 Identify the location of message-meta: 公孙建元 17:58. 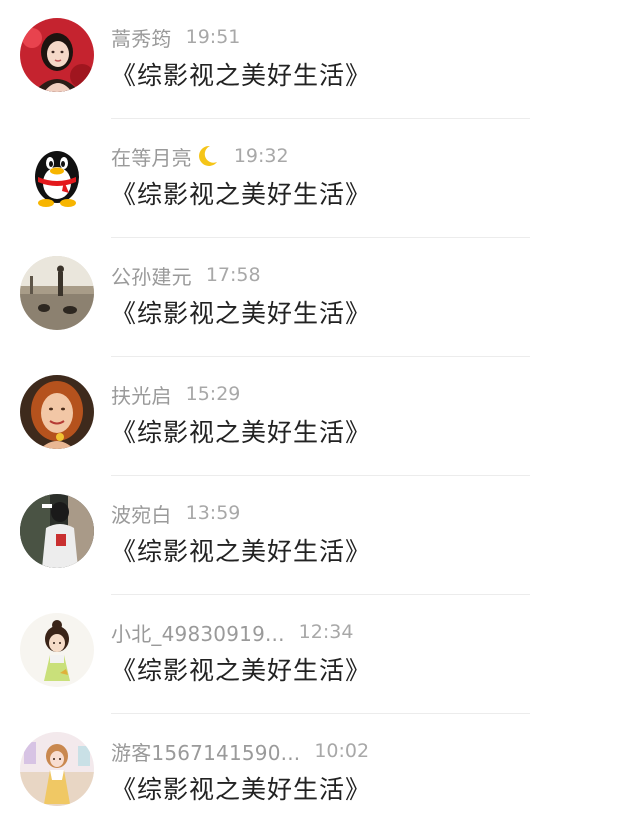
(186, 275).